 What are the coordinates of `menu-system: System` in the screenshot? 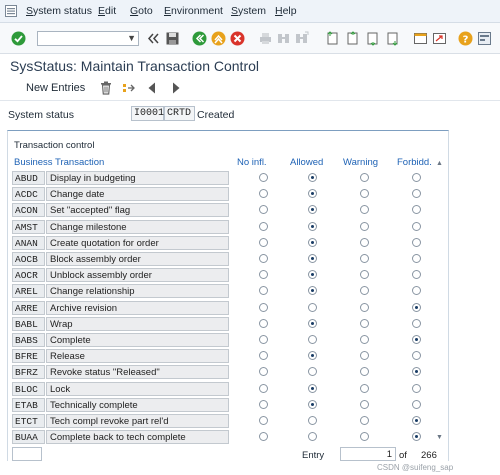 It's located at (248, 11).